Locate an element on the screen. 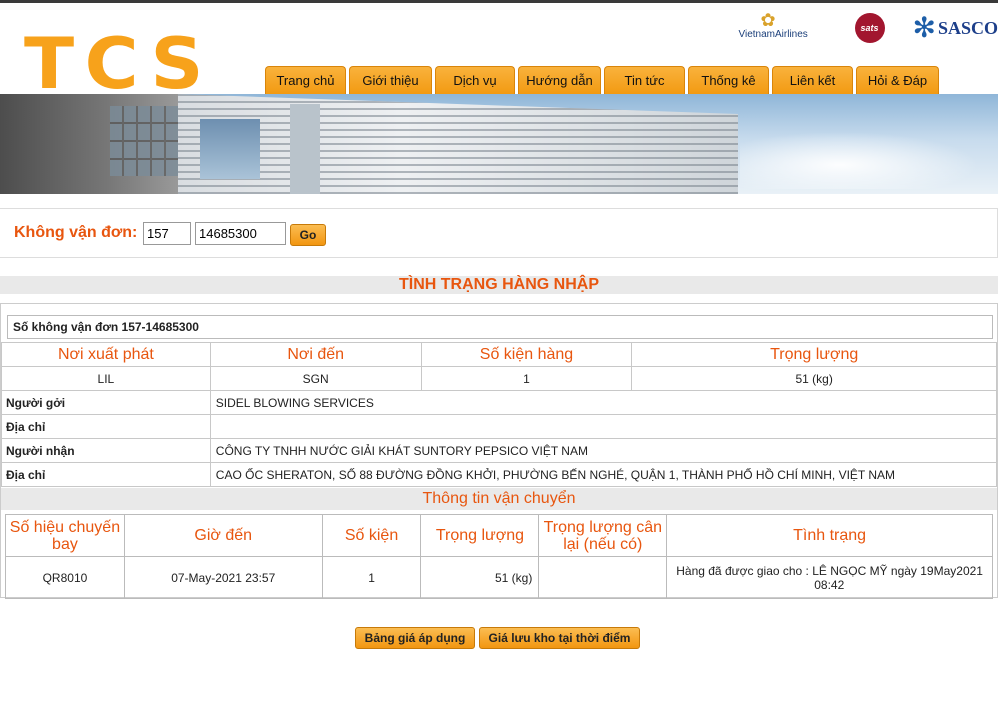 The image size is (998, 706). tcs-logo: TCS is located at coordinates (119, 64).